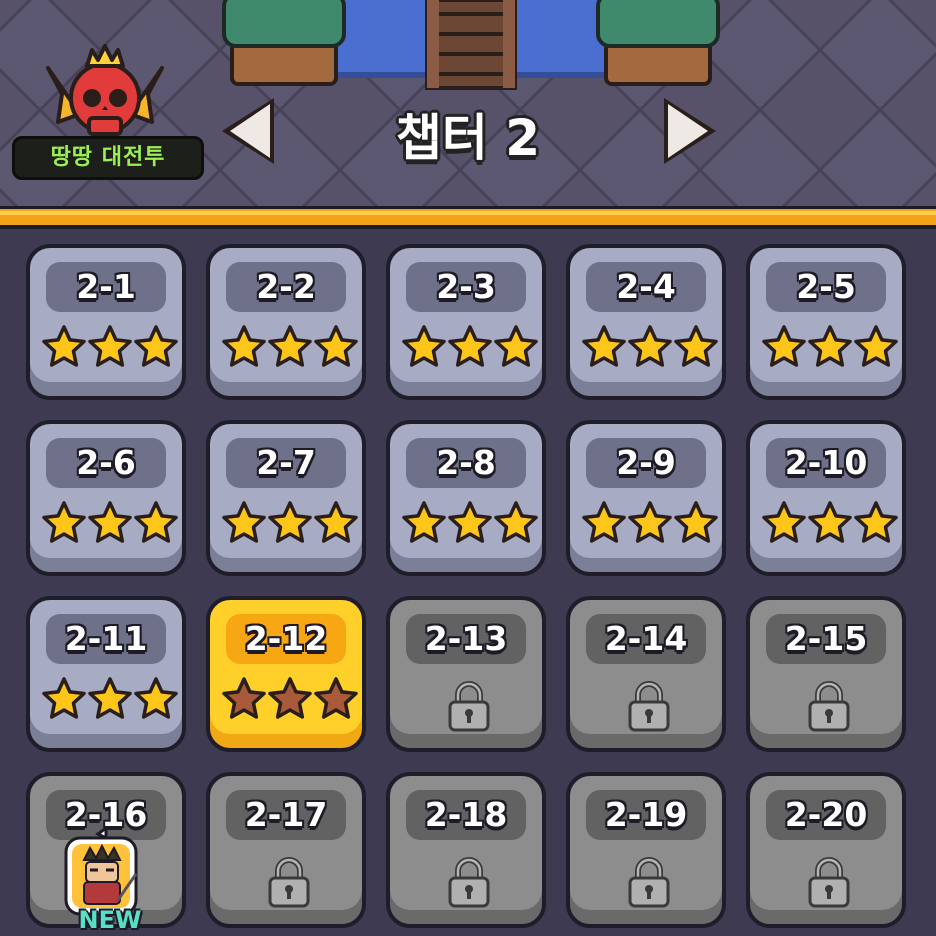 Image resolution: width=936 pixels, height=936 pixels. Describe the element at coordinates (826, 322) in the screenshot. I see `stage-tile: 2-5` at that location.